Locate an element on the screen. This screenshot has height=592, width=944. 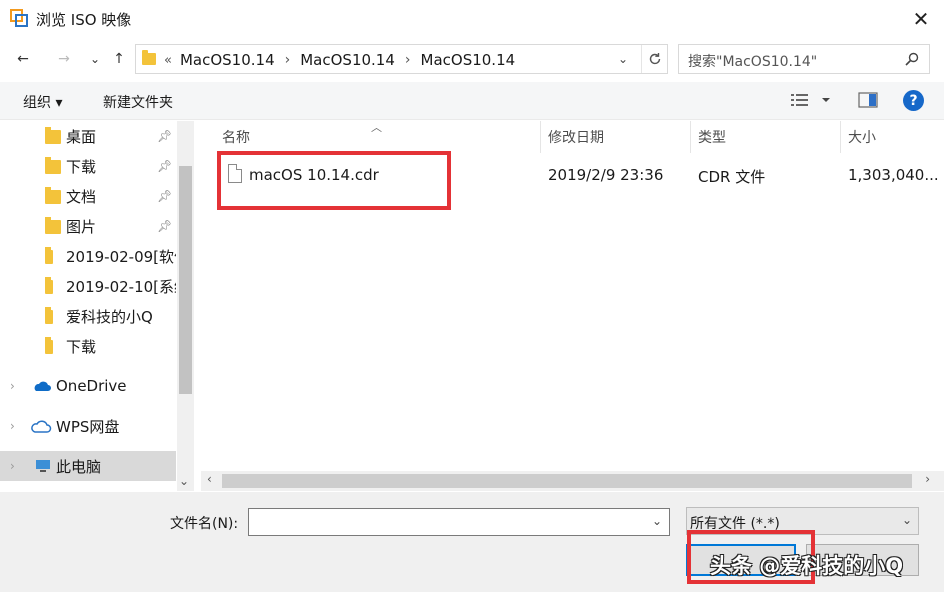
onedrive-icon is located at coordinates (42, 386).